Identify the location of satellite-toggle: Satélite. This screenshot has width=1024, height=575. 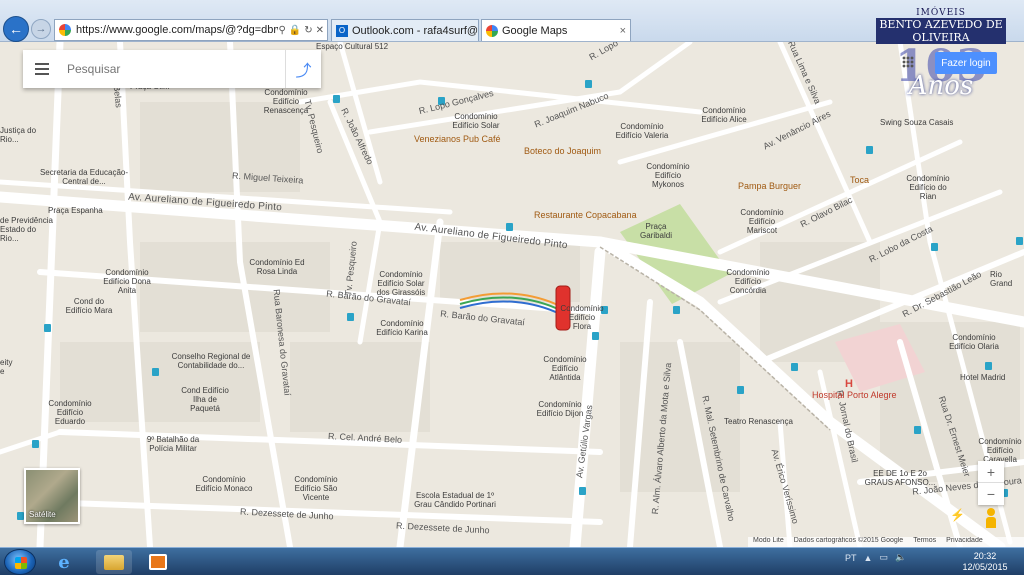
(52, 496).